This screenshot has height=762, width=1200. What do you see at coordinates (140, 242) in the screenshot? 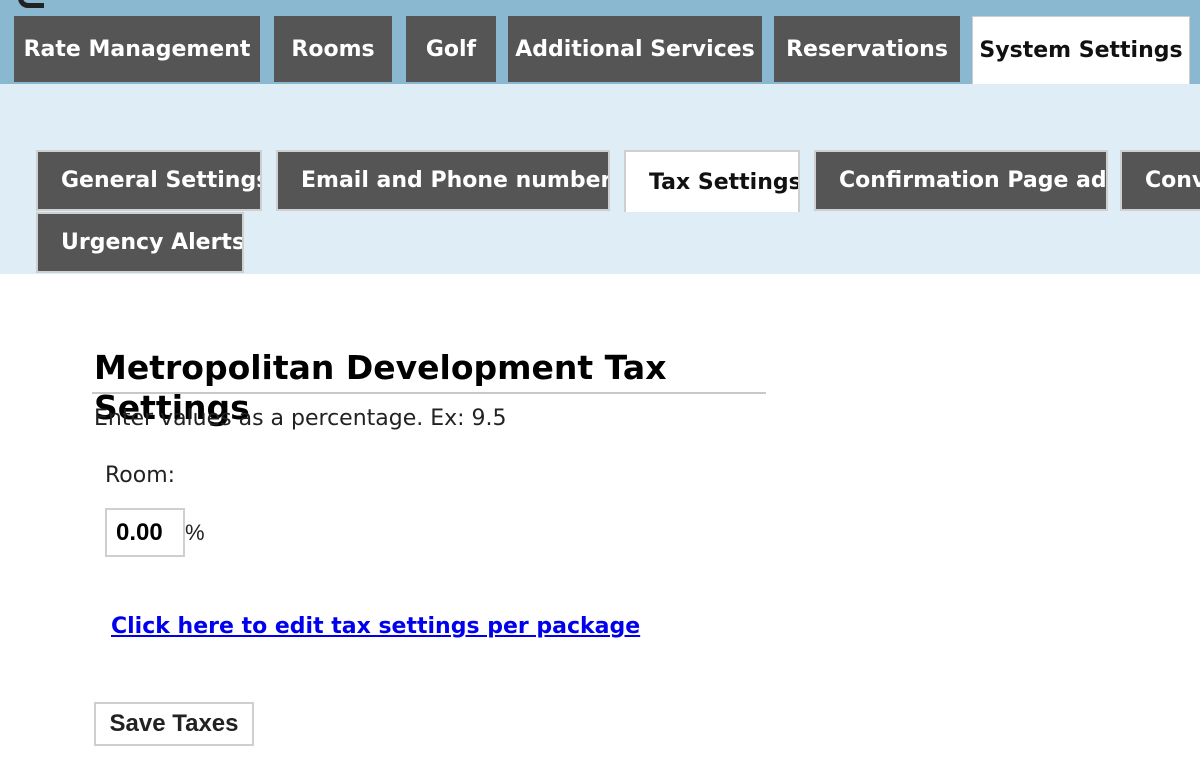
I see `subtab-urgency-alerts: Urgency Alerts` at bounding box center [140, 242].